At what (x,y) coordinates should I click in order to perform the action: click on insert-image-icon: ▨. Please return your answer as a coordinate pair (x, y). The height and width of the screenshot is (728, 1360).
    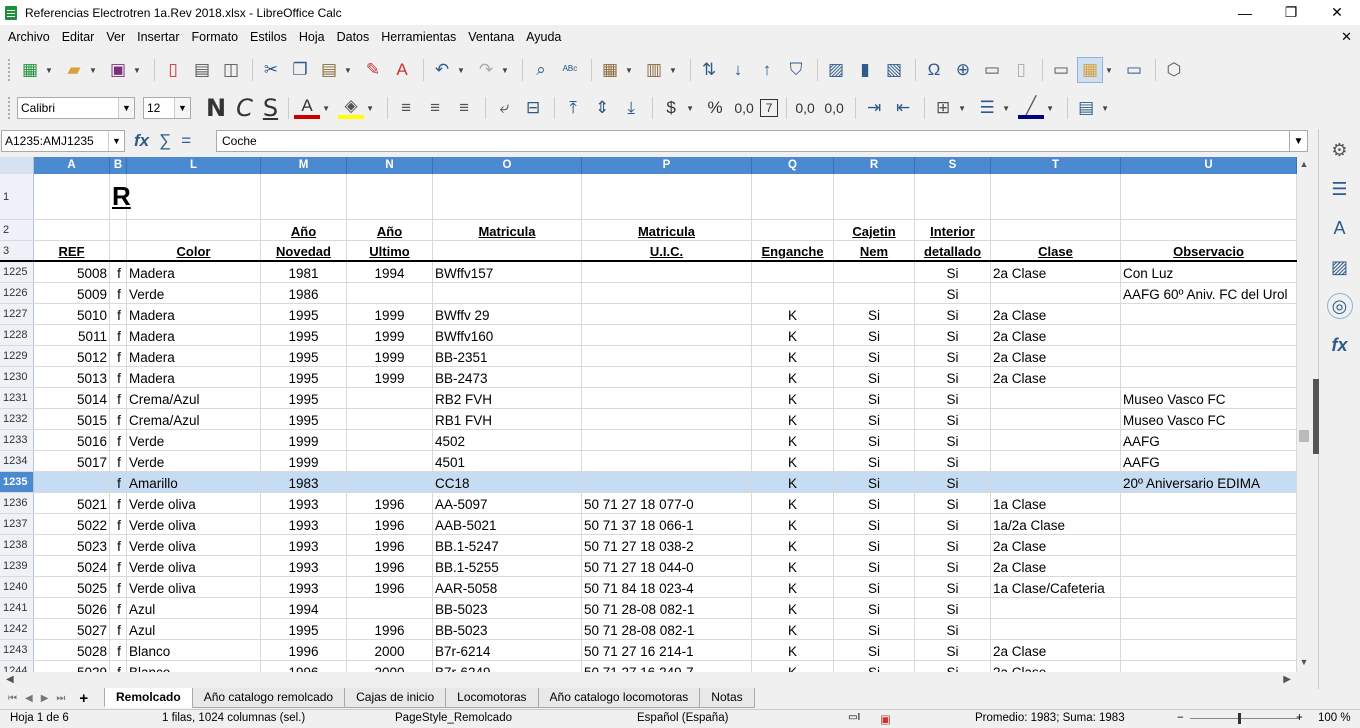
    Looking at the image, I should click on (836, 70).